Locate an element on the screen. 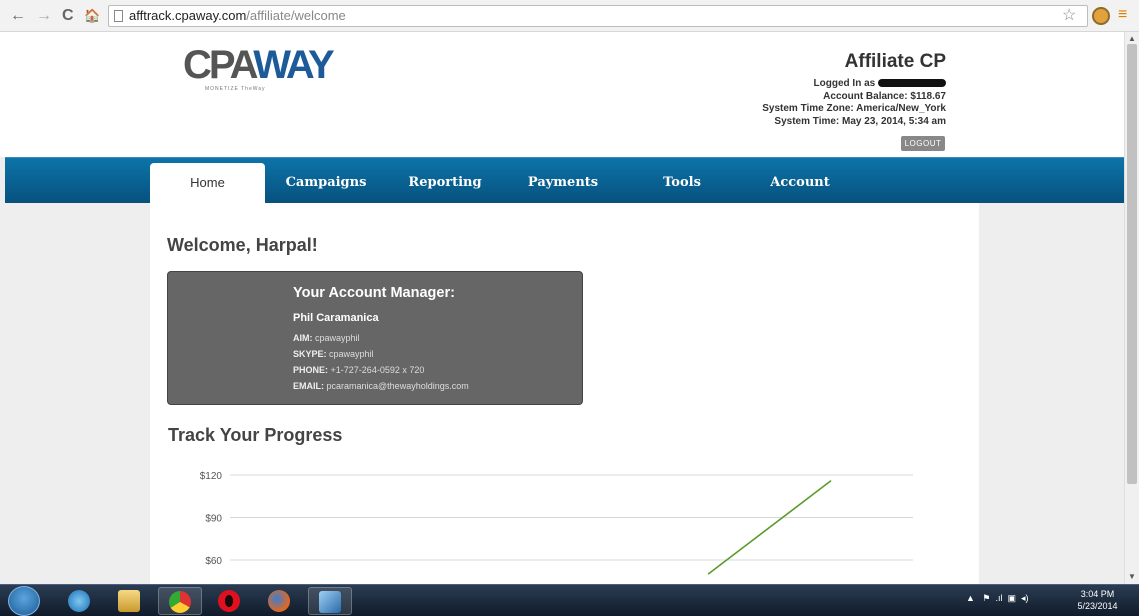 The height and width of the screenshot is (616, 1139). manager-phone: PHONE: +1-727-264-0592 x 720 is located at coordinates (359, 370).